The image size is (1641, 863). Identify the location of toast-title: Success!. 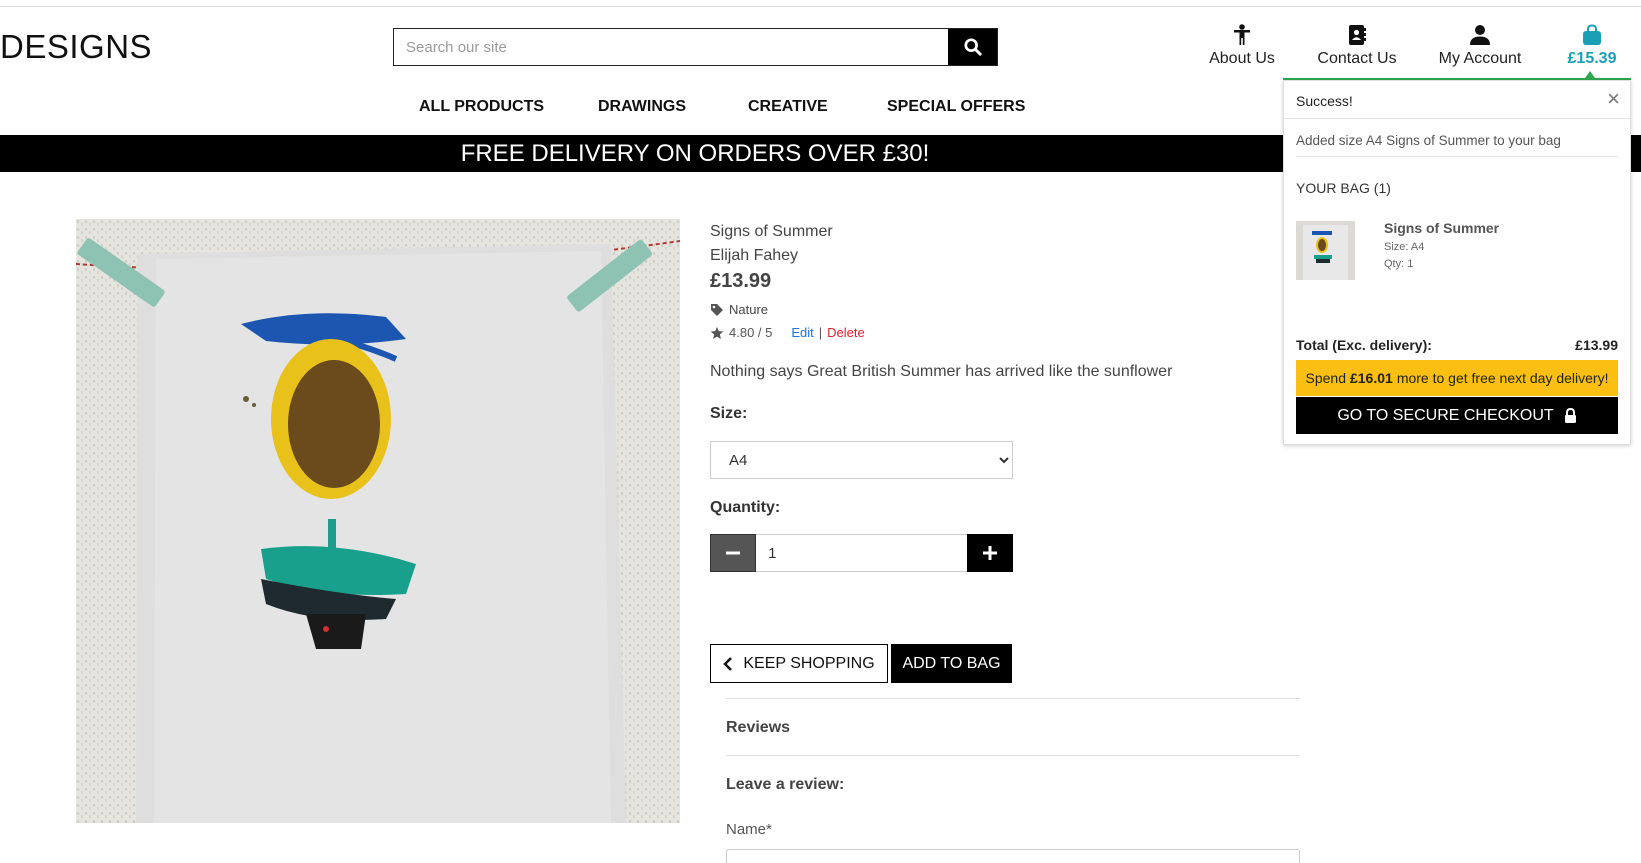
(1324, 101).